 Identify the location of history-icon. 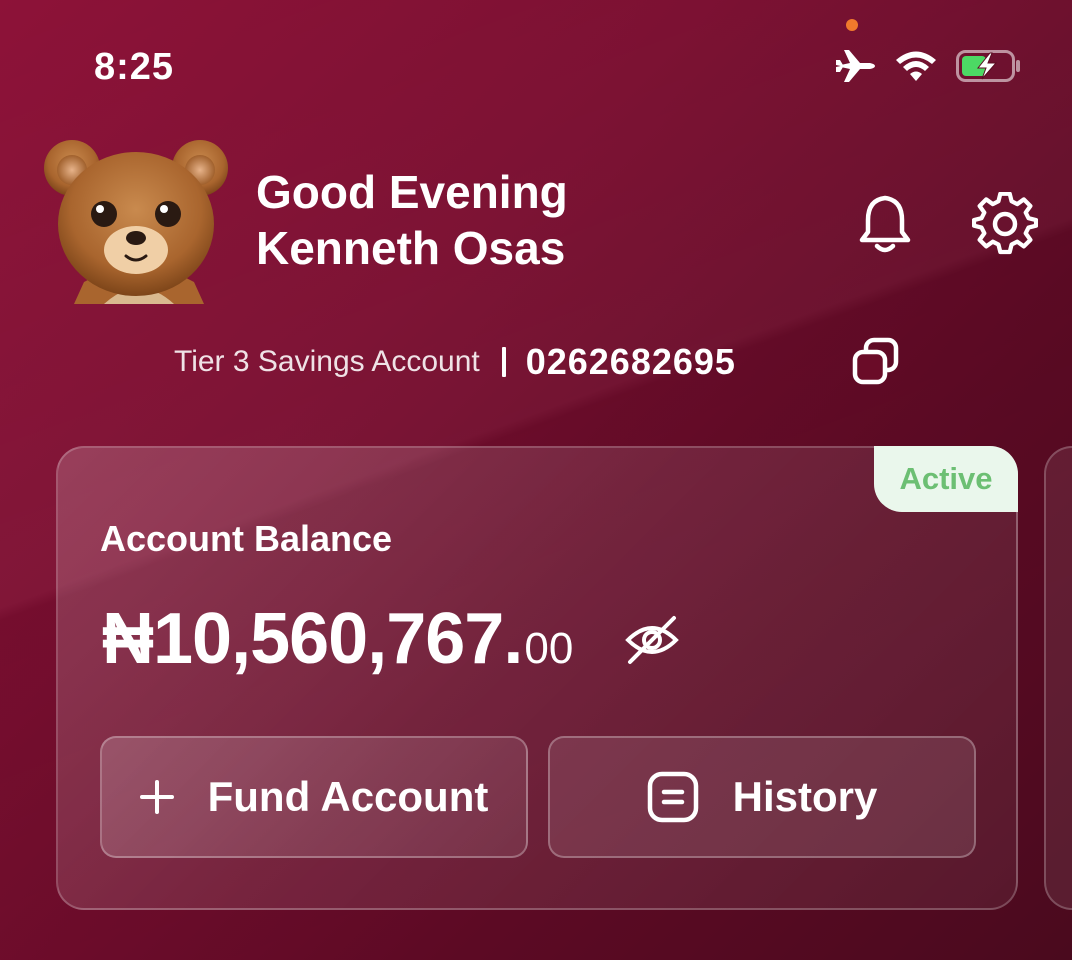
(673, 797).